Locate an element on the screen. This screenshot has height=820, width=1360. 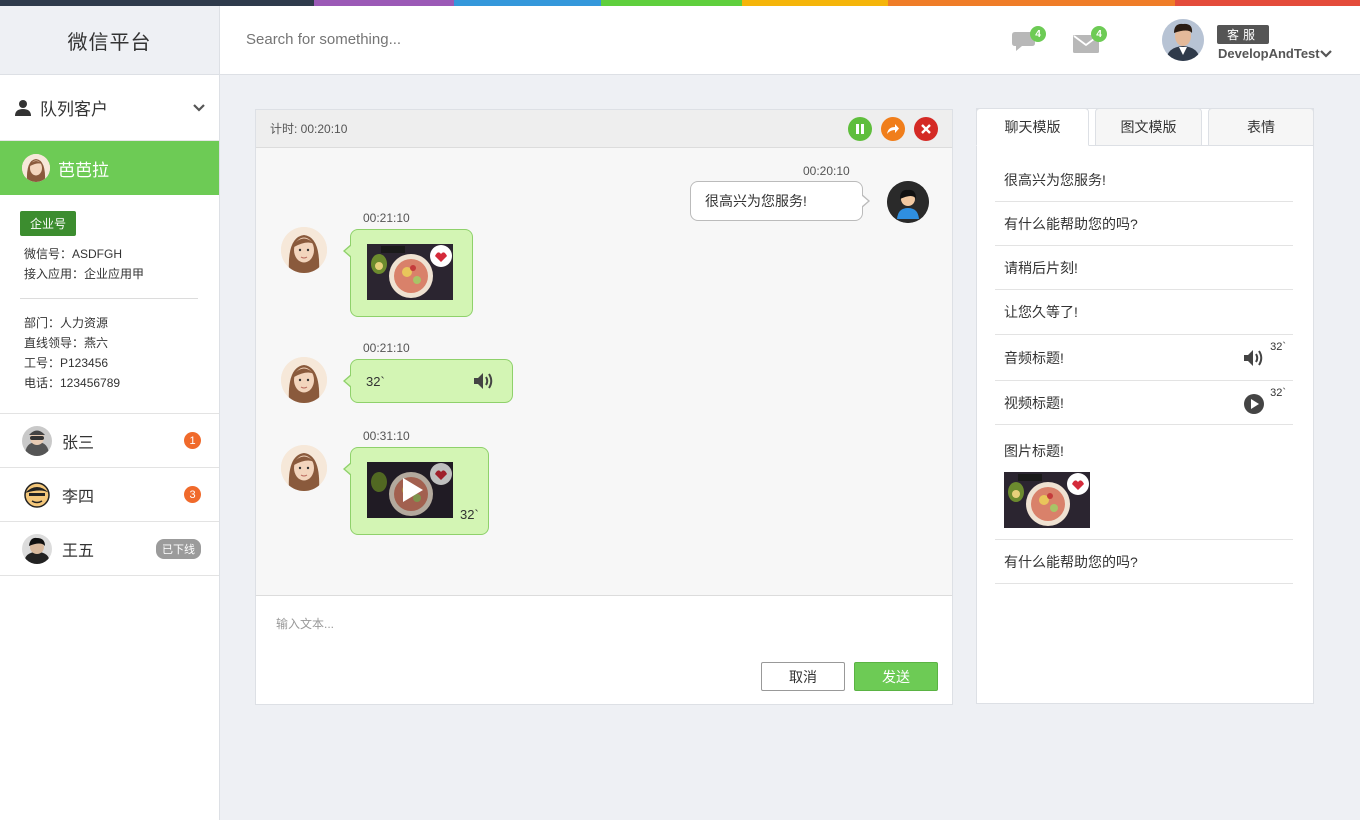
voice-duration: 32` is located at coordinates (375, 381).